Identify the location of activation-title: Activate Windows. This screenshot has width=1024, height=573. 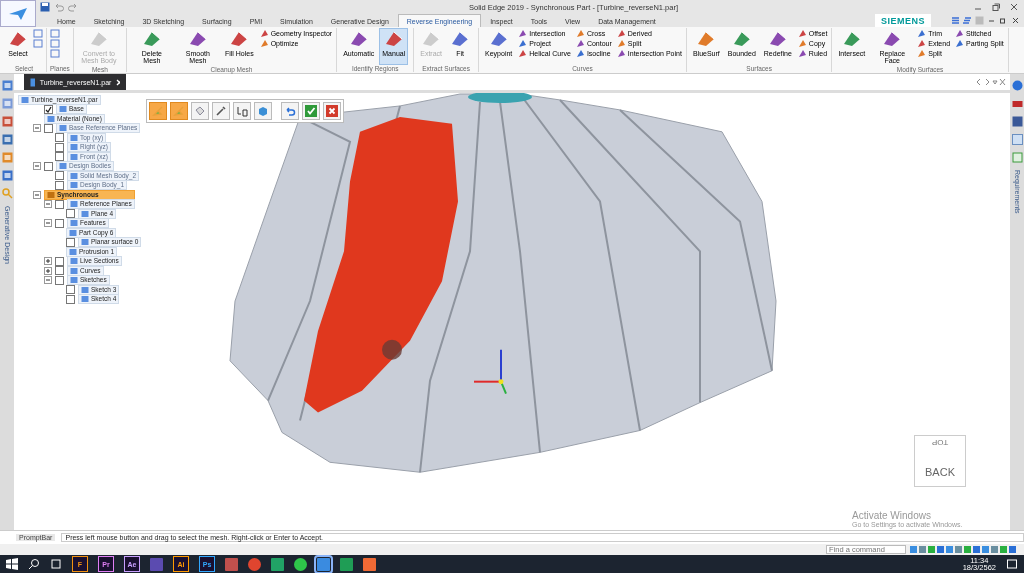
(892, 515).